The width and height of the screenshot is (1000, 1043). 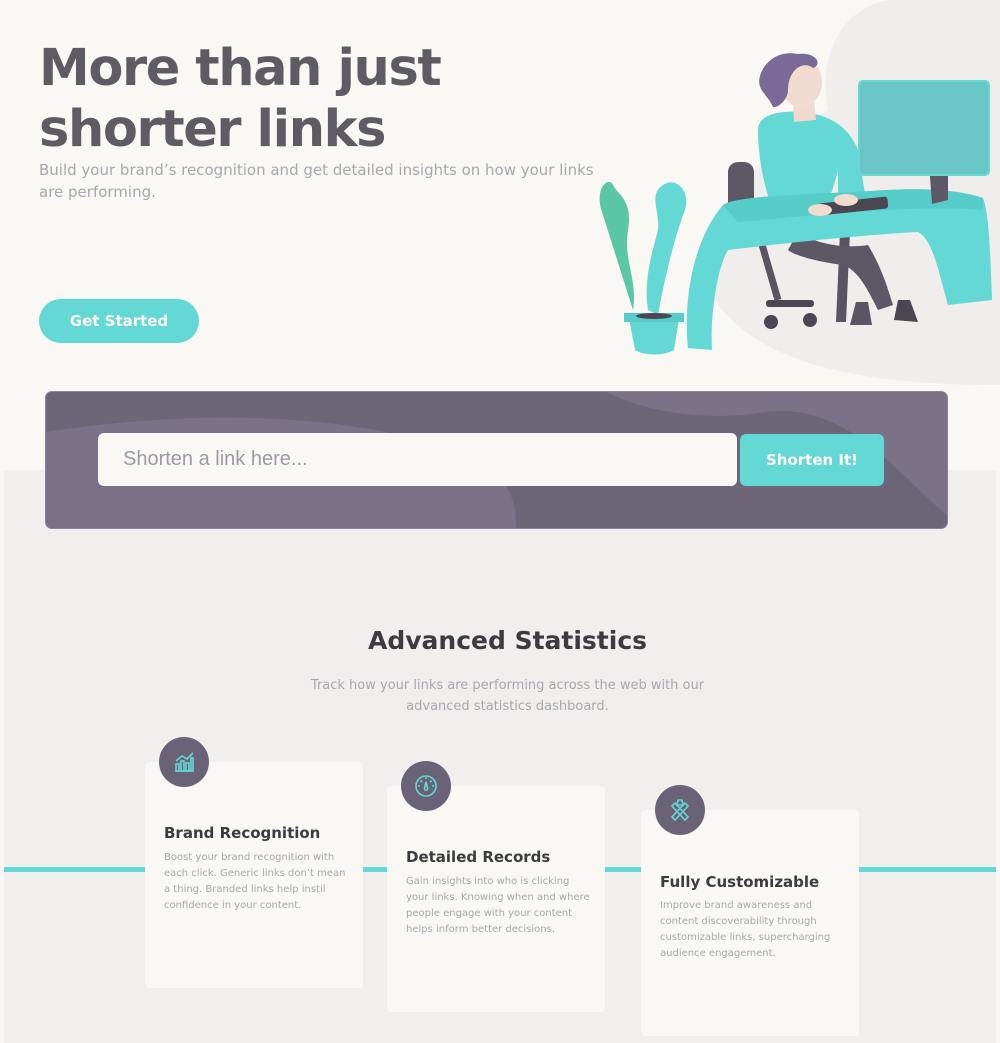 What do you see at coordinates (240, 99) in the screenshot?
I see `hero-title: More than just shorter links` at bounding box center [240, 99].